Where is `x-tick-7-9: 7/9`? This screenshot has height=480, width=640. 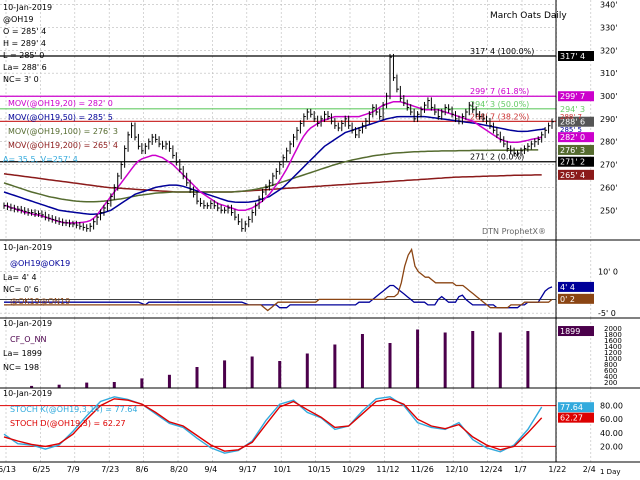
x-tick-7-9: 7/9 is located at coordinates (73, 469).